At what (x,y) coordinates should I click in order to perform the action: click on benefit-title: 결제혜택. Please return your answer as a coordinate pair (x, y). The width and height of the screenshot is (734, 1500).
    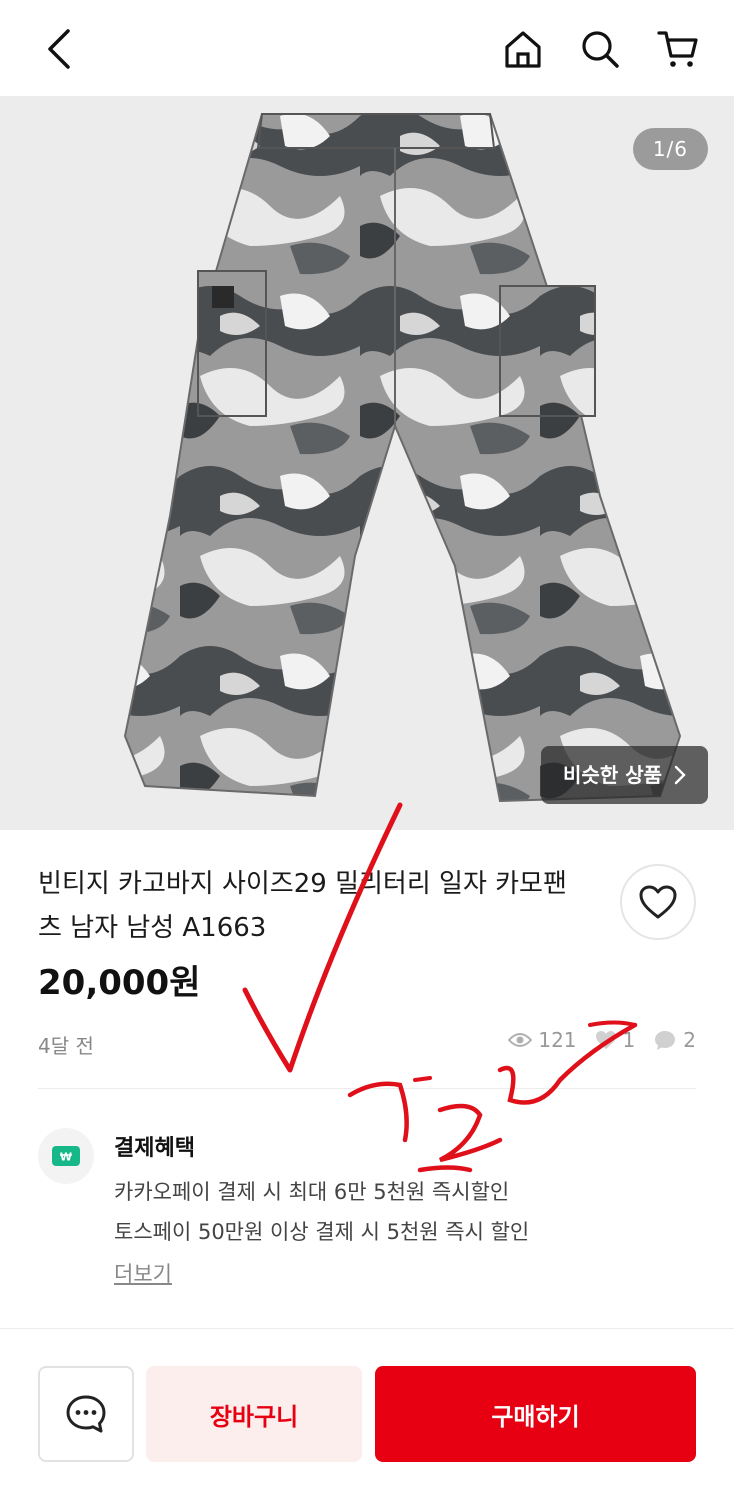
    Looking at the image, I should click on (154, 1148).